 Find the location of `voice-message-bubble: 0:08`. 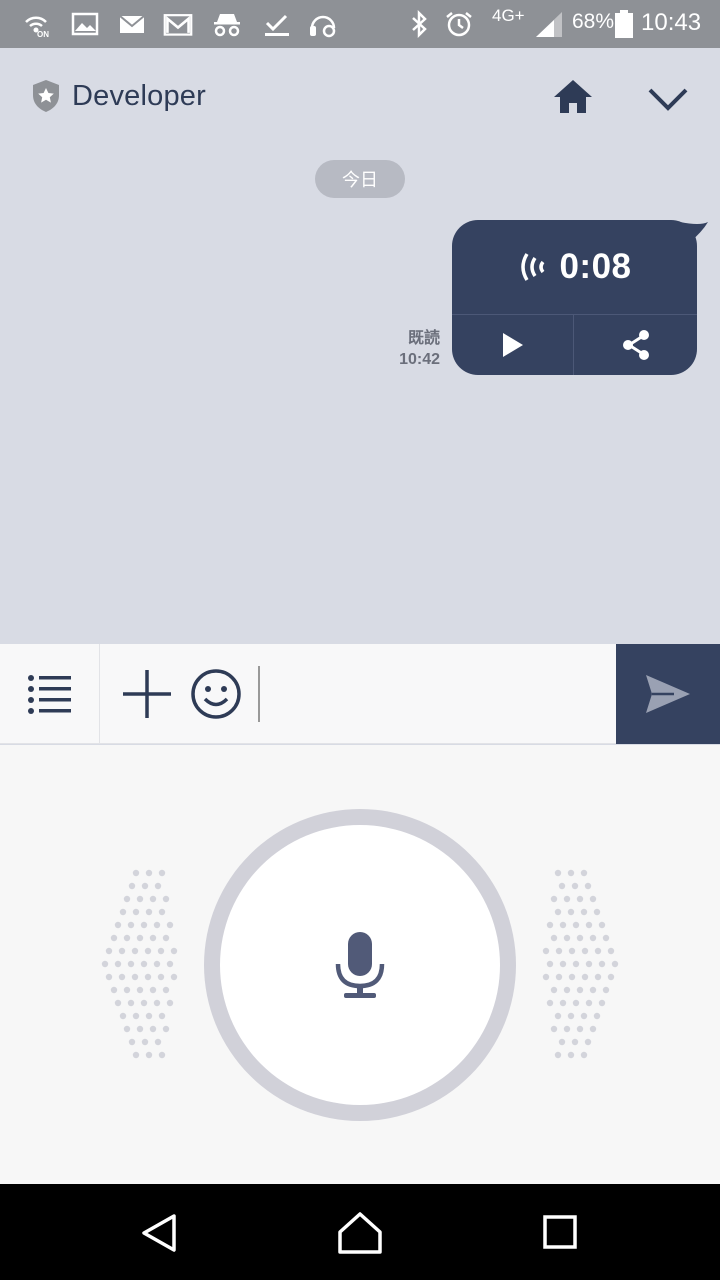

voice-message-bubble: 0:08 is located at coordinates (574, 297).